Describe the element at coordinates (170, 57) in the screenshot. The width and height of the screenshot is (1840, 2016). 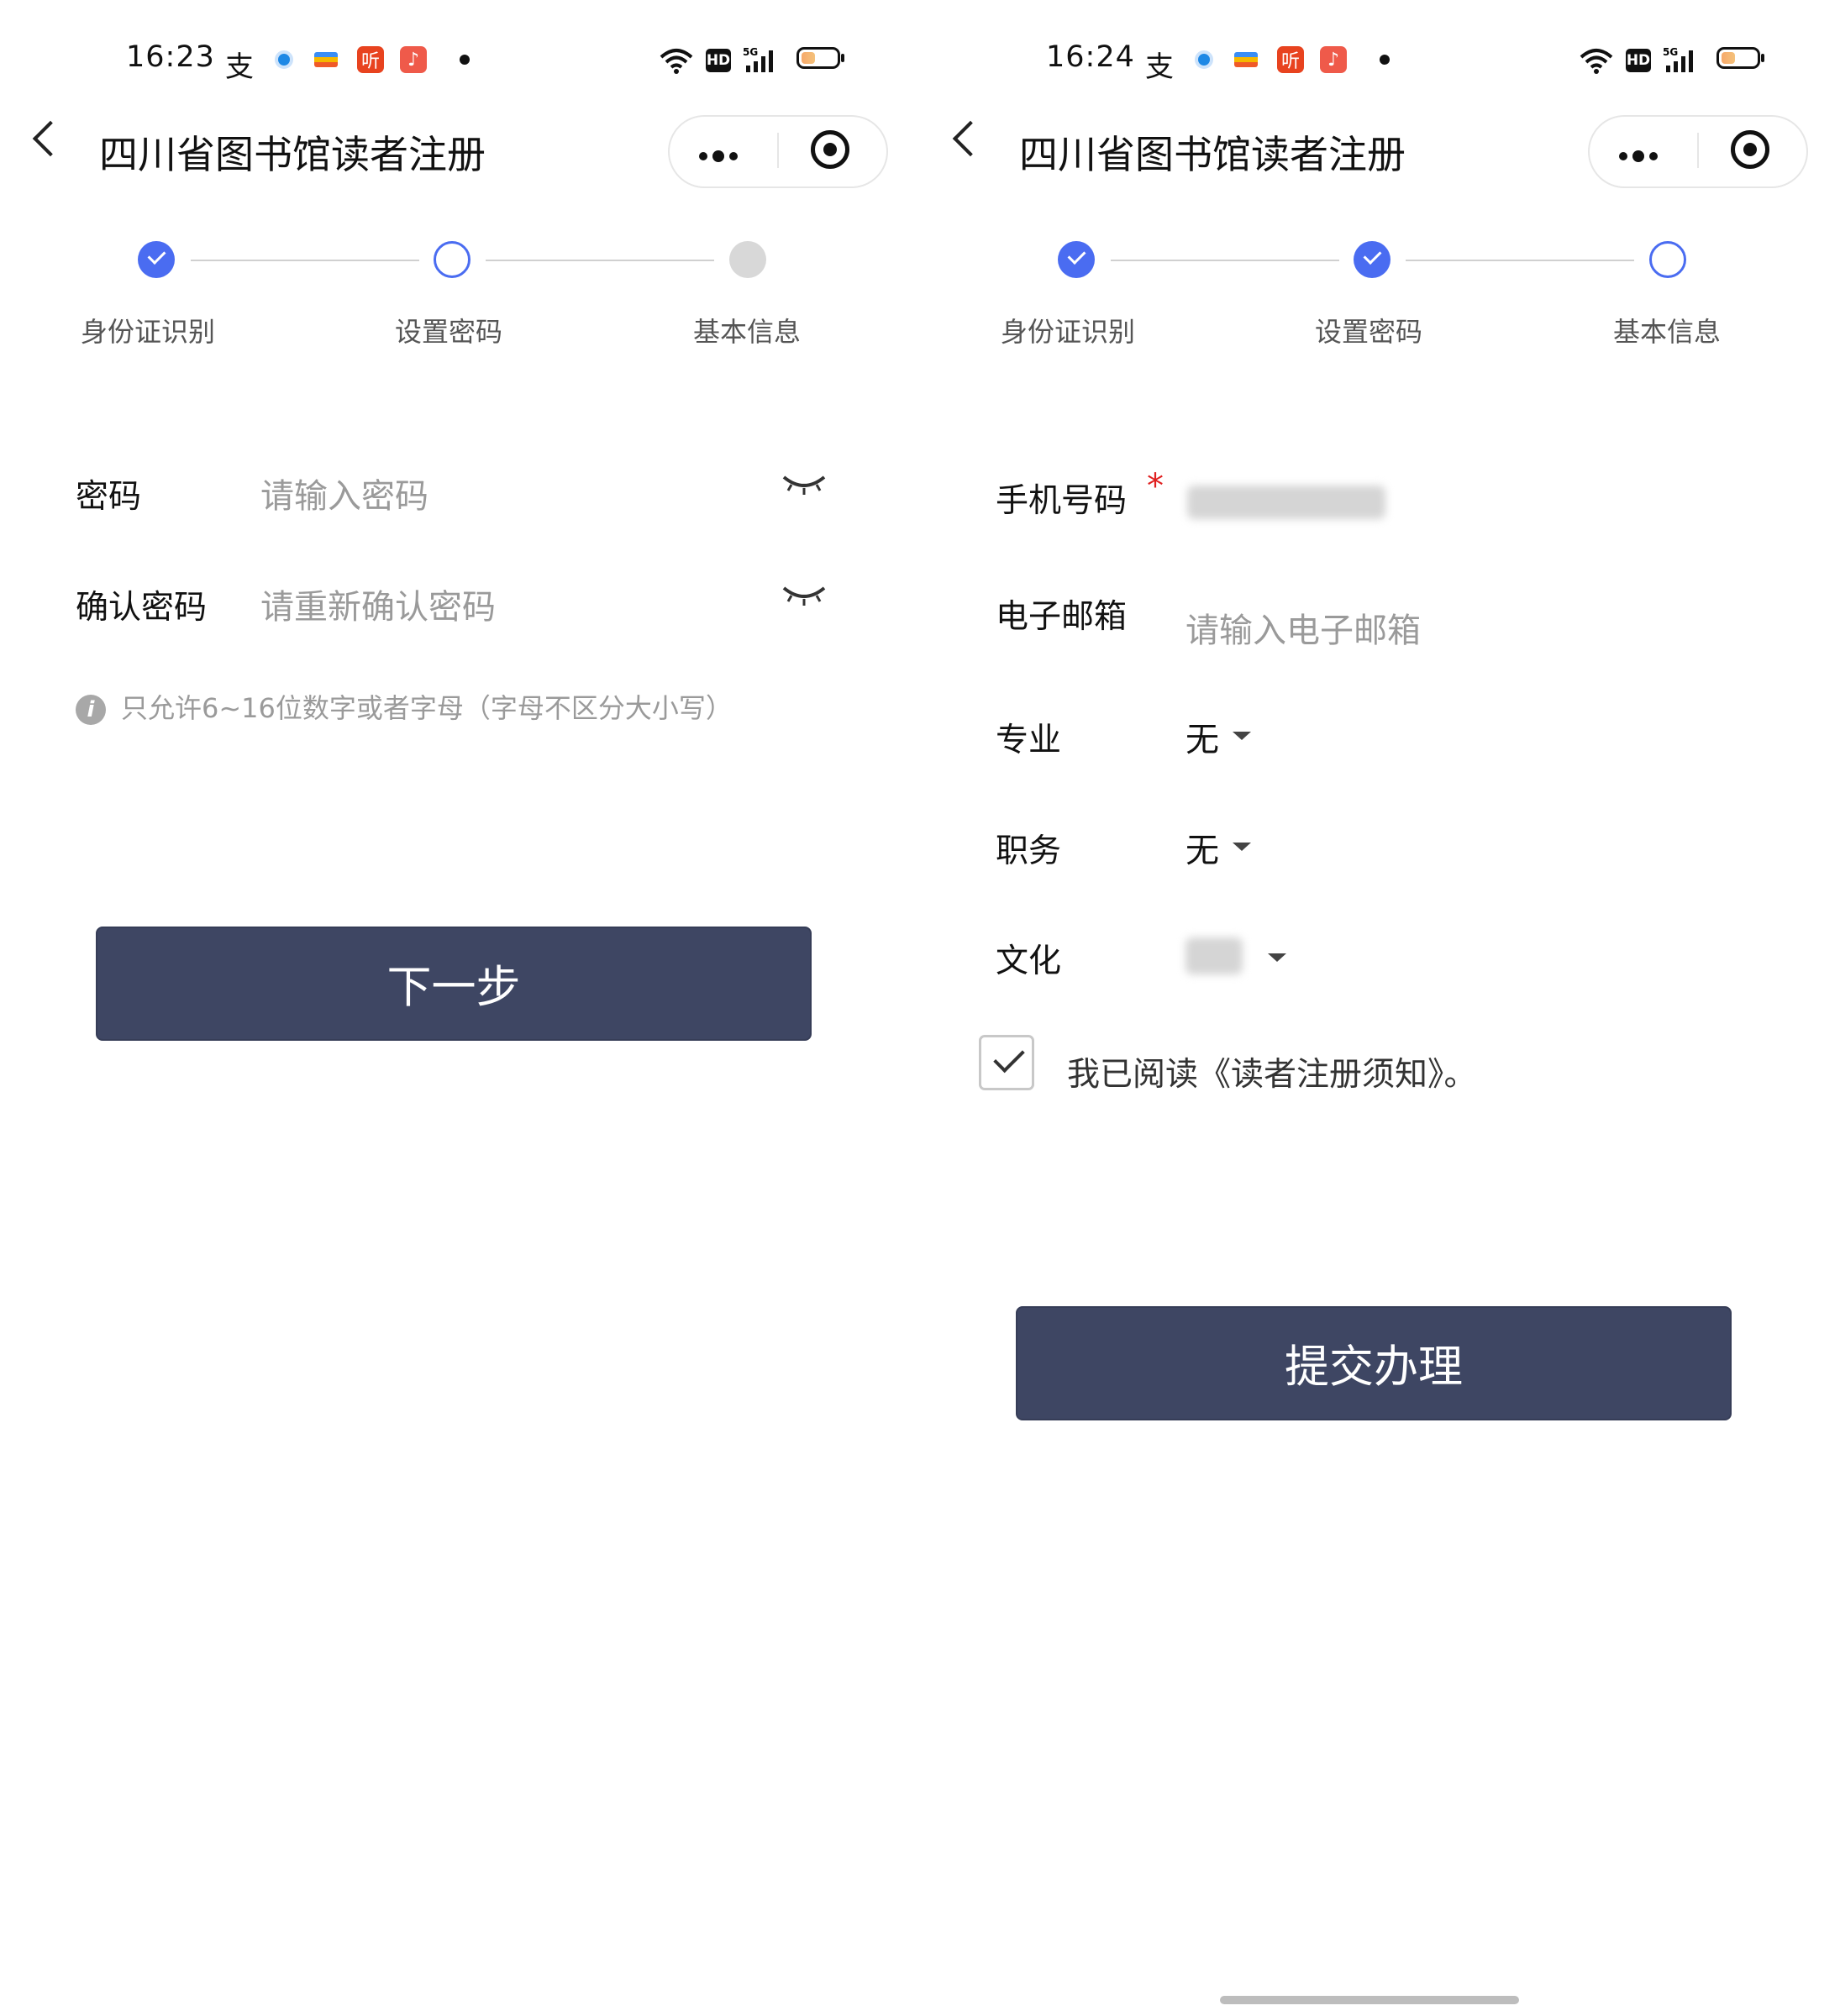
I see `status-time: 16:23` at that location.